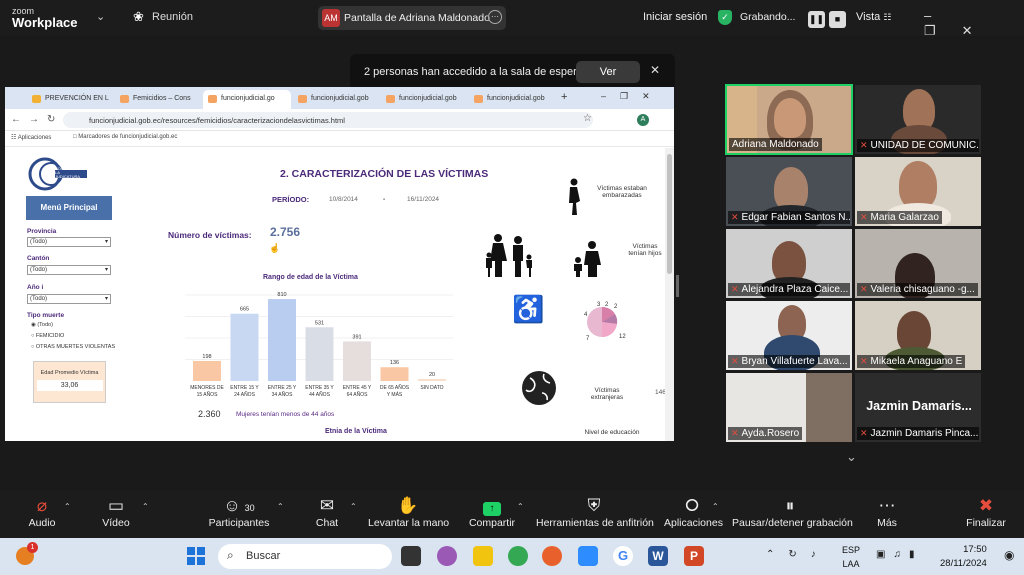 The height and width of the screenshot is (575, 1024). What do you see at coordinates (42, 325) in the screenshot?
I see `radio-todo: ◉ (Todo)` at bounding box center [42, 325].